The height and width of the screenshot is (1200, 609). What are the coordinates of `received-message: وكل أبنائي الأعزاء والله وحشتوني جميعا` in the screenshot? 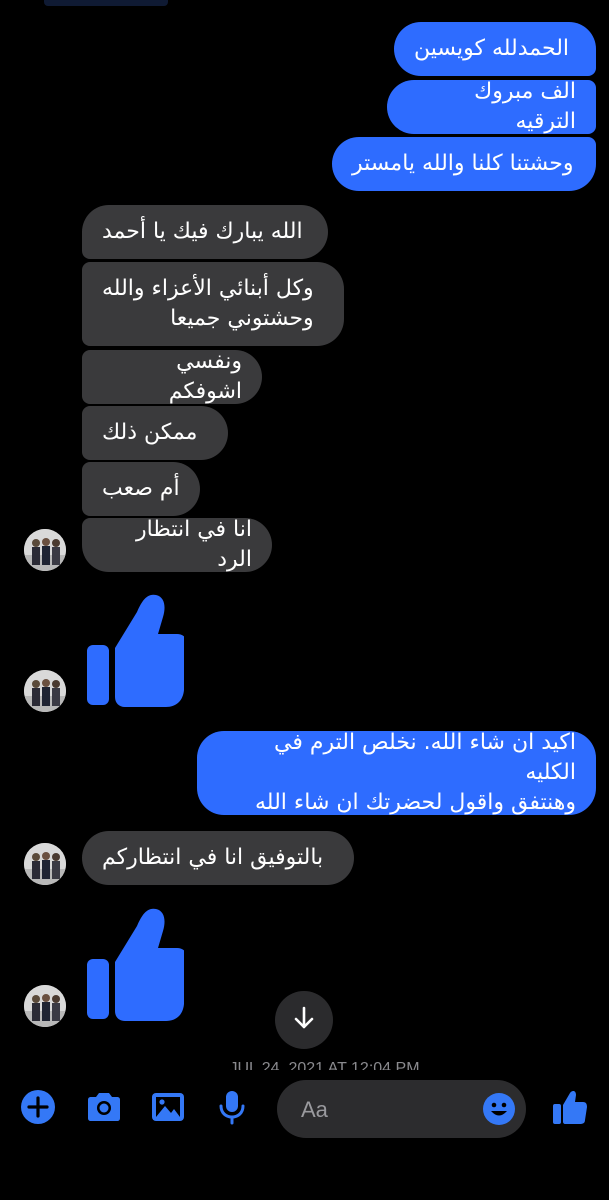 It's located at (213, 304).